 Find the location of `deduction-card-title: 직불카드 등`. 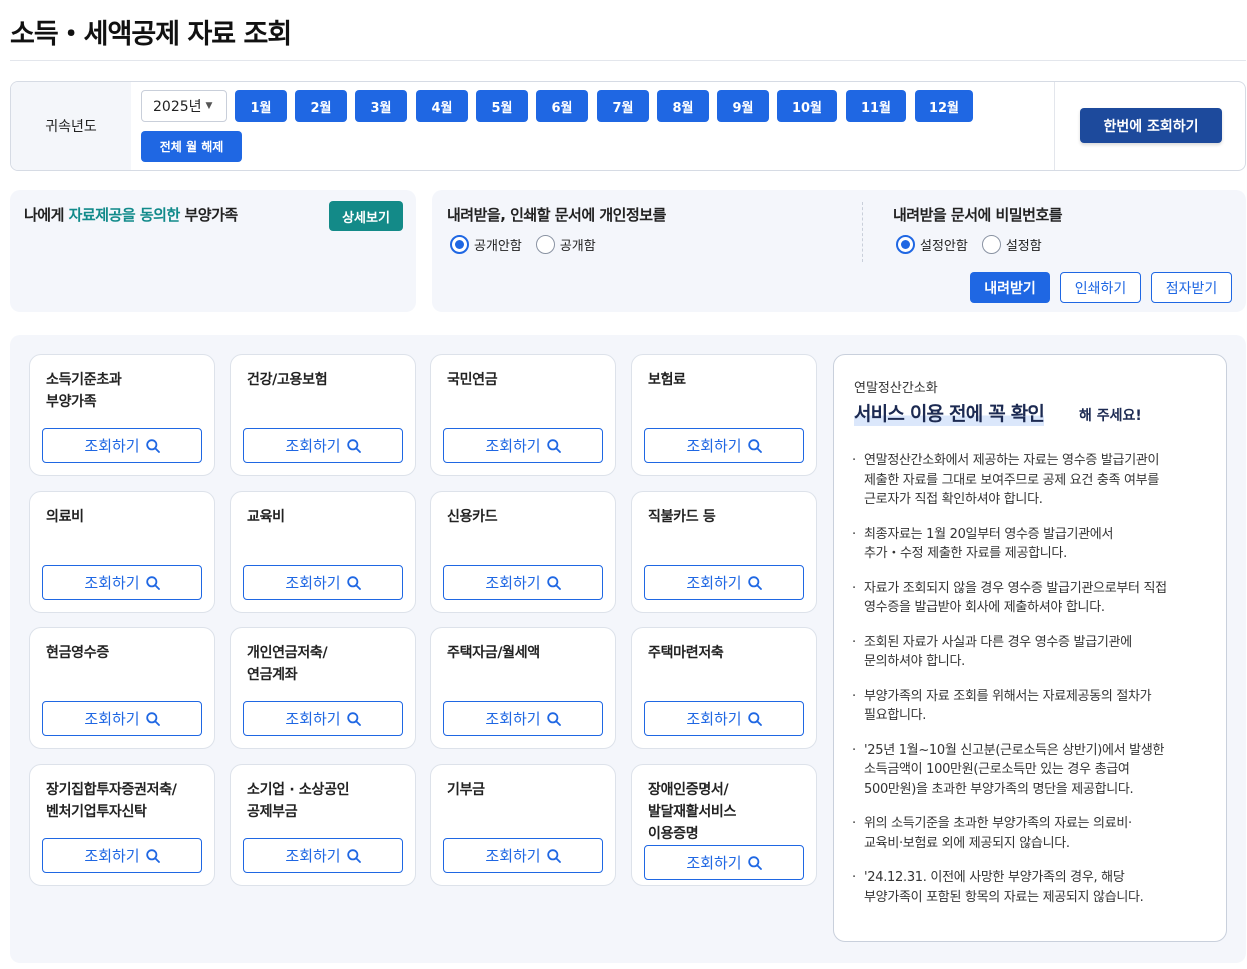

deduction-card-title: 직불카드 등 is located at coordinates (682, 517).